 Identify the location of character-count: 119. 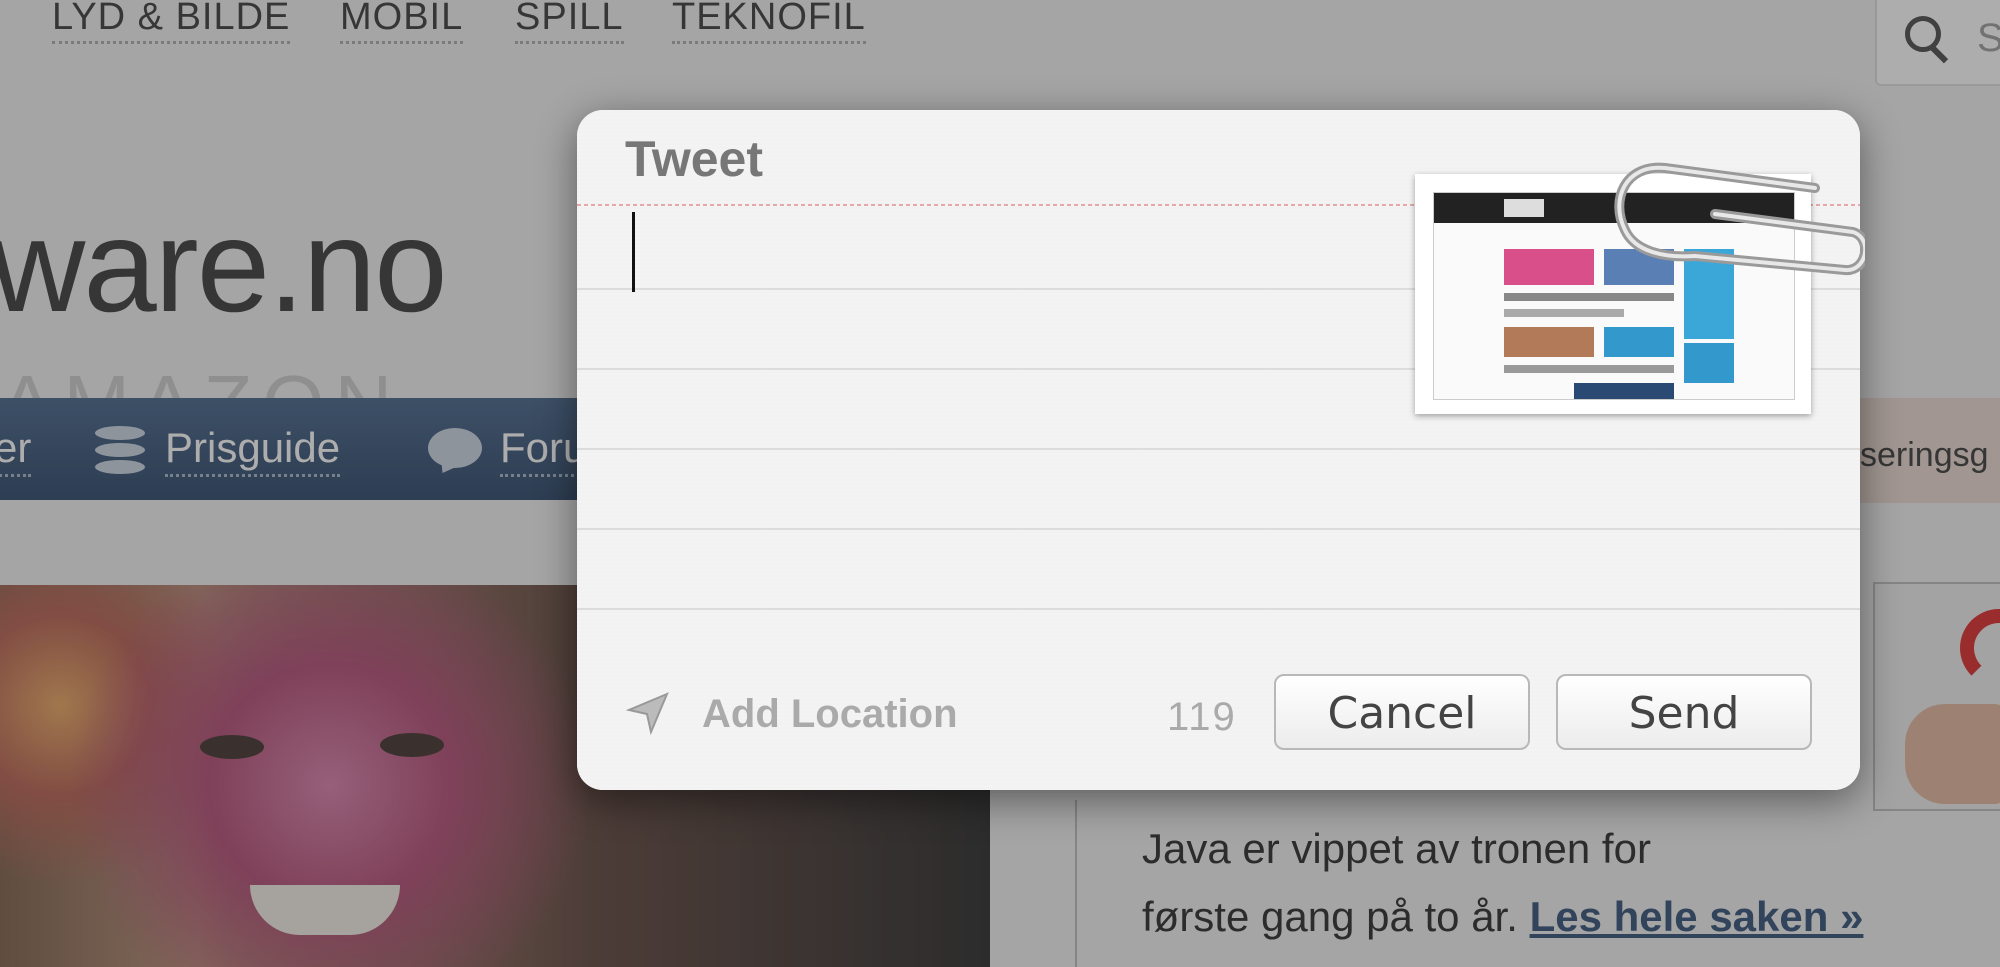
(1202, 717).